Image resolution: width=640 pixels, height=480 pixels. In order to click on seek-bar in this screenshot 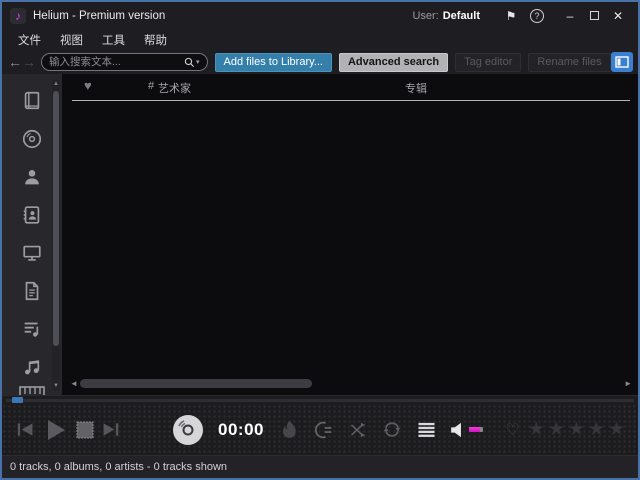, I will do `click(320, 399)`.